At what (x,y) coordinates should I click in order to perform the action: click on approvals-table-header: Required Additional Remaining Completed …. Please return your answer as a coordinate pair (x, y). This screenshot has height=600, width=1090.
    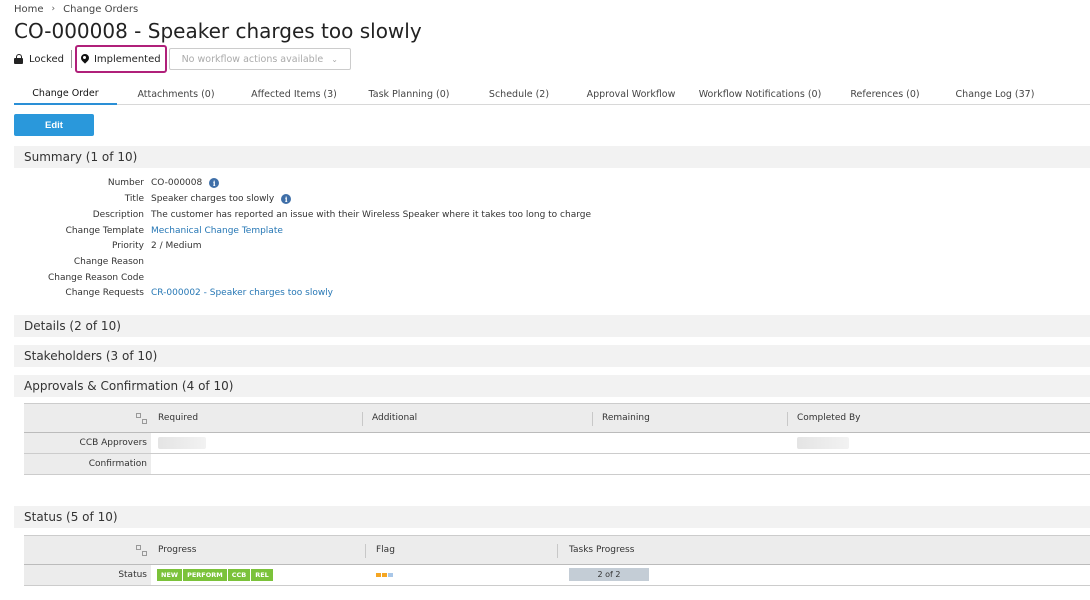
    Looking at the image, I should click on (557, 418).